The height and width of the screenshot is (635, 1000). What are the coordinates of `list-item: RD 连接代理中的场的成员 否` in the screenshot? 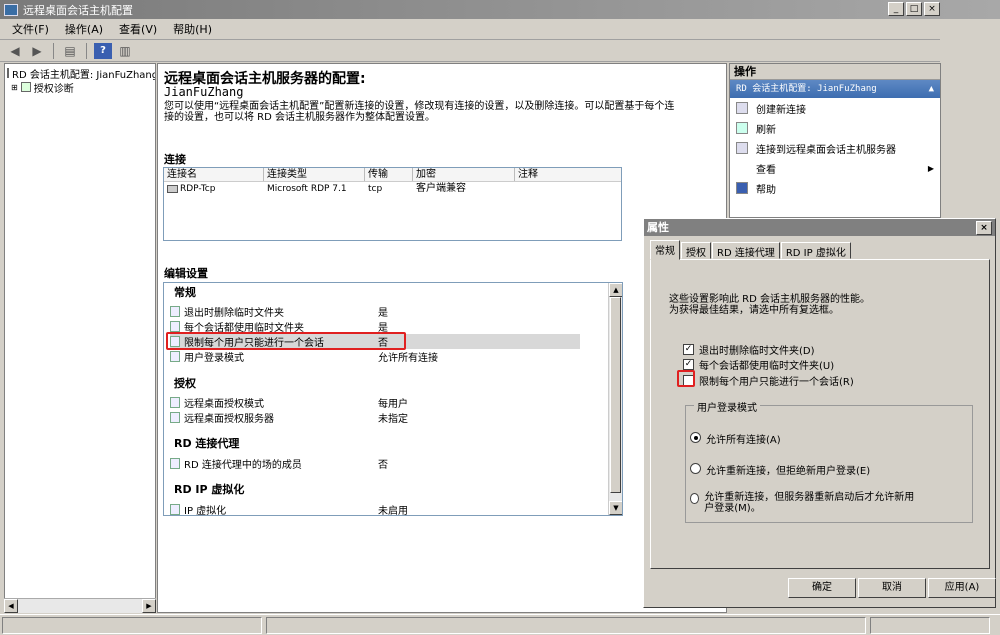 It's located at (375, 463).